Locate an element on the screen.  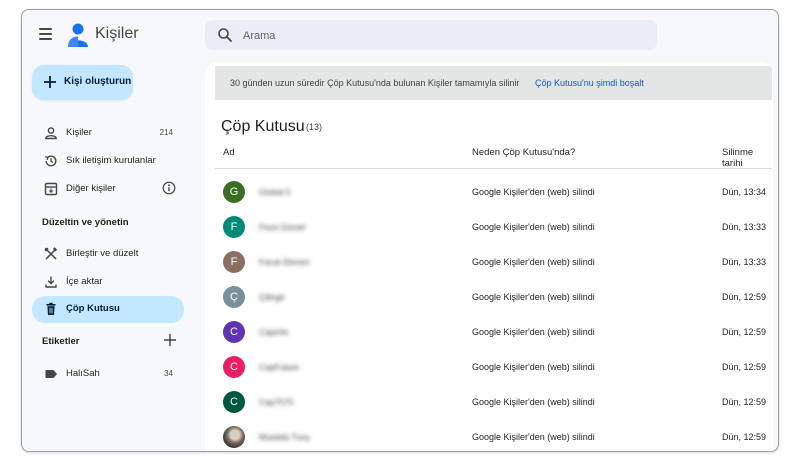
archive-icon is located at coordinates (51, 189).